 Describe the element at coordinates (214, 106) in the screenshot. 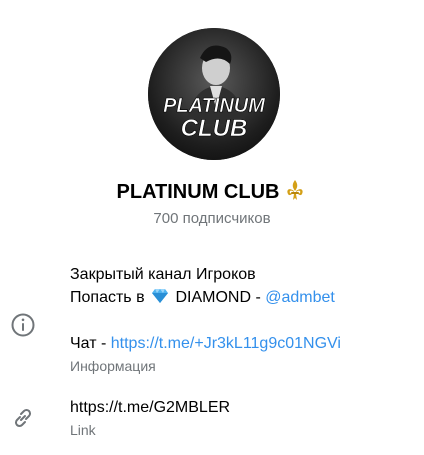

I see `avatar-text-platinum: PLATINUM` at that location.